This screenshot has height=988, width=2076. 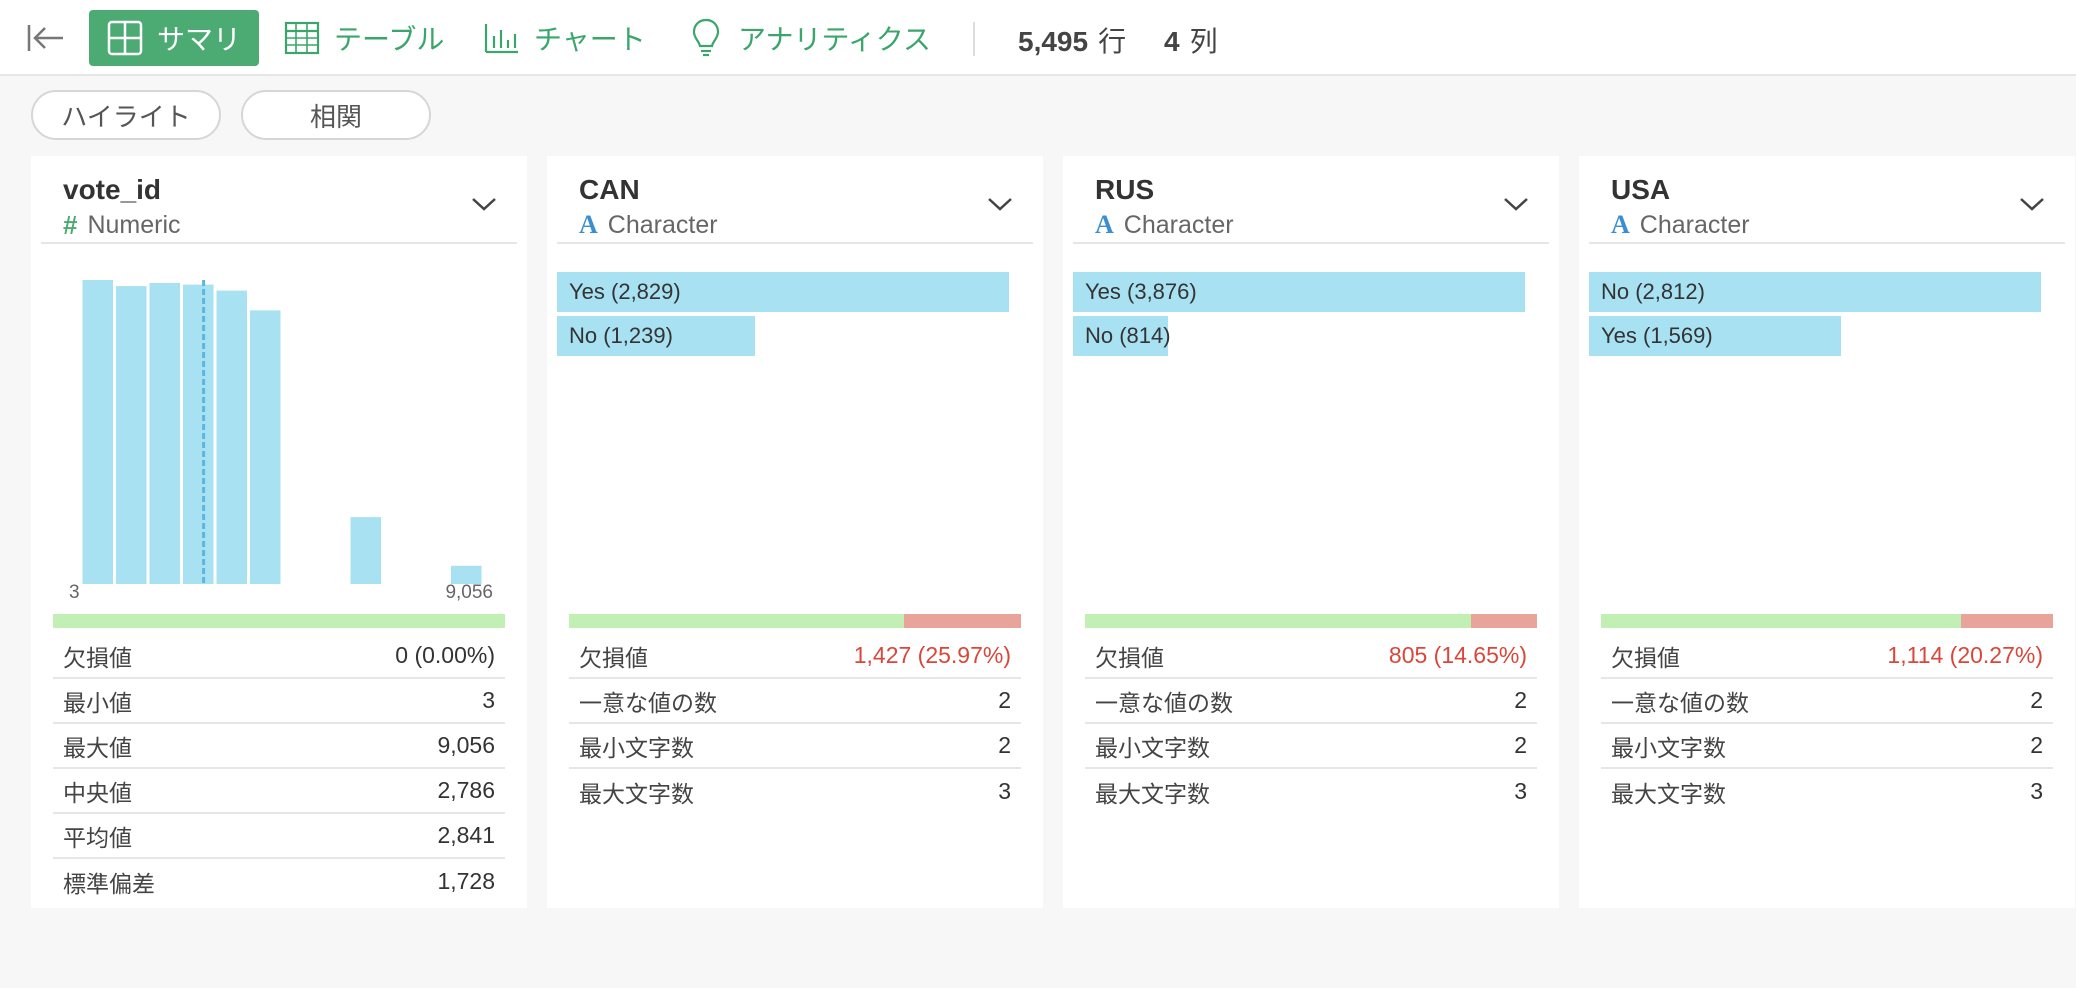 I want to click on column-name: RUS, so click(x=1125, y=189).